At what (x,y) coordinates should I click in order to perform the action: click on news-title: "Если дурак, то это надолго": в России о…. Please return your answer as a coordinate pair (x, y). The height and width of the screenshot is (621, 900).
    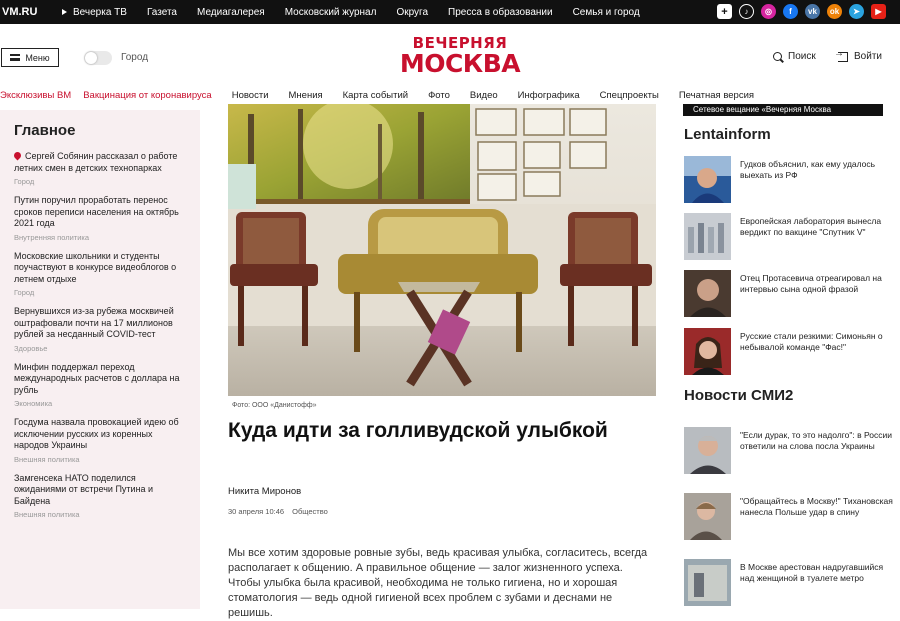
    Looking at the image, I should click on (817, 450).